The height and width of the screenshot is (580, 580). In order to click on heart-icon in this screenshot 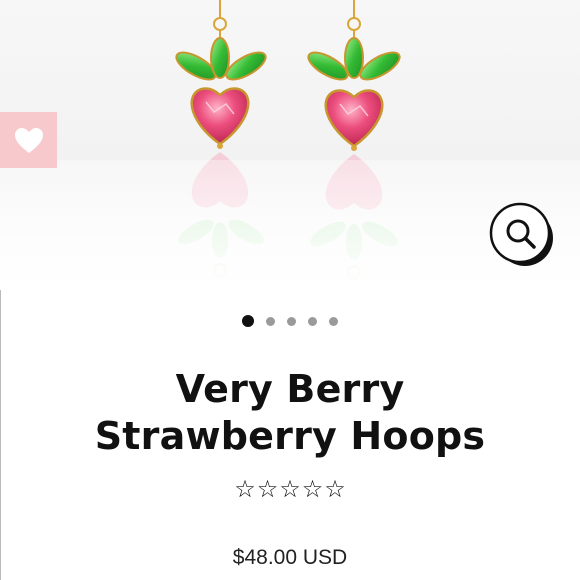, I will do `click(28, 140)`.